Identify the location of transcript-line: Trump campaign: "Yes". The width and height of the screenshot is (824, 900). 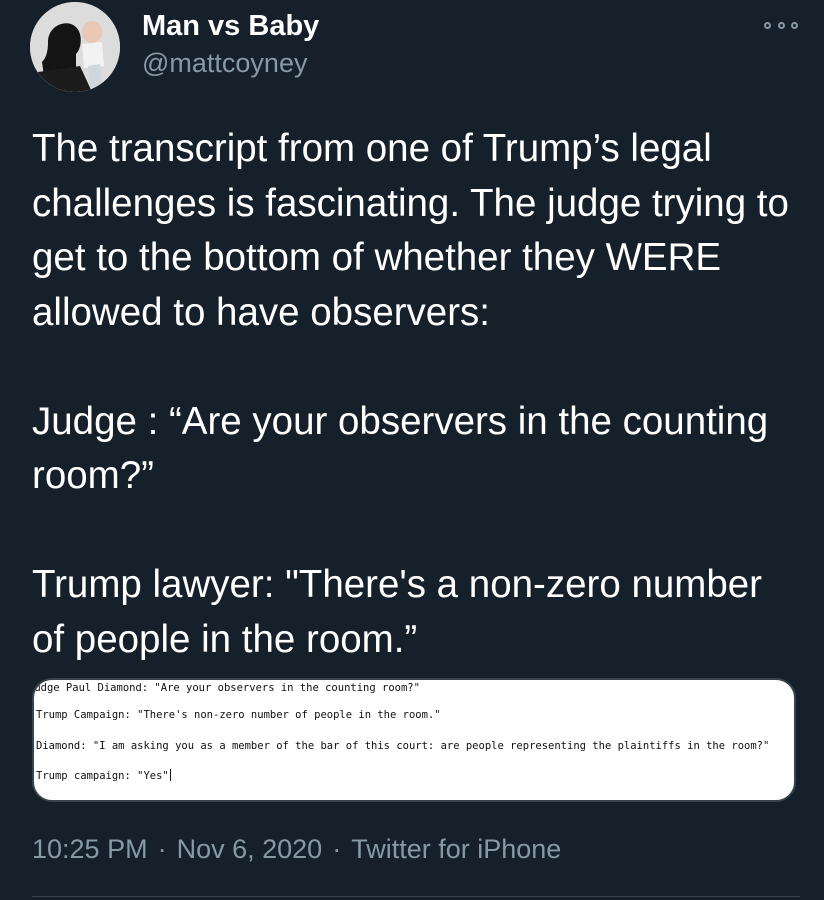
(102, 776).